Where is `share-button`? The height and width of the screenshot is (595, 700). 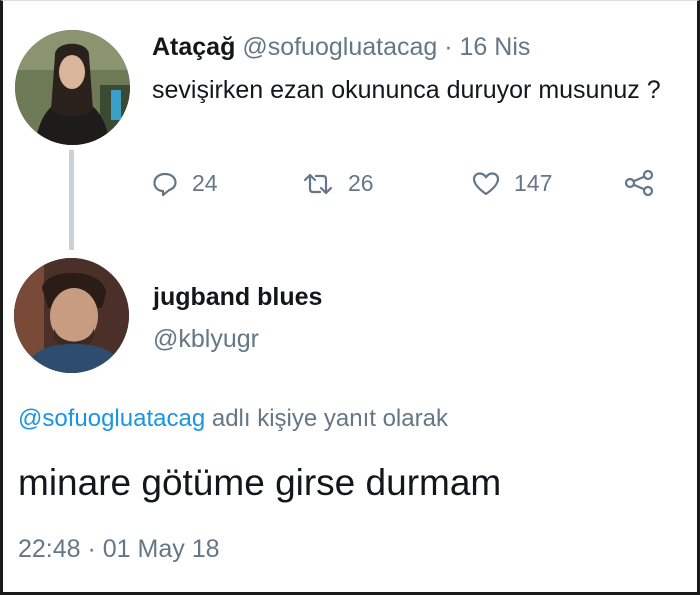 share-button is located at coordinates (639, 183).